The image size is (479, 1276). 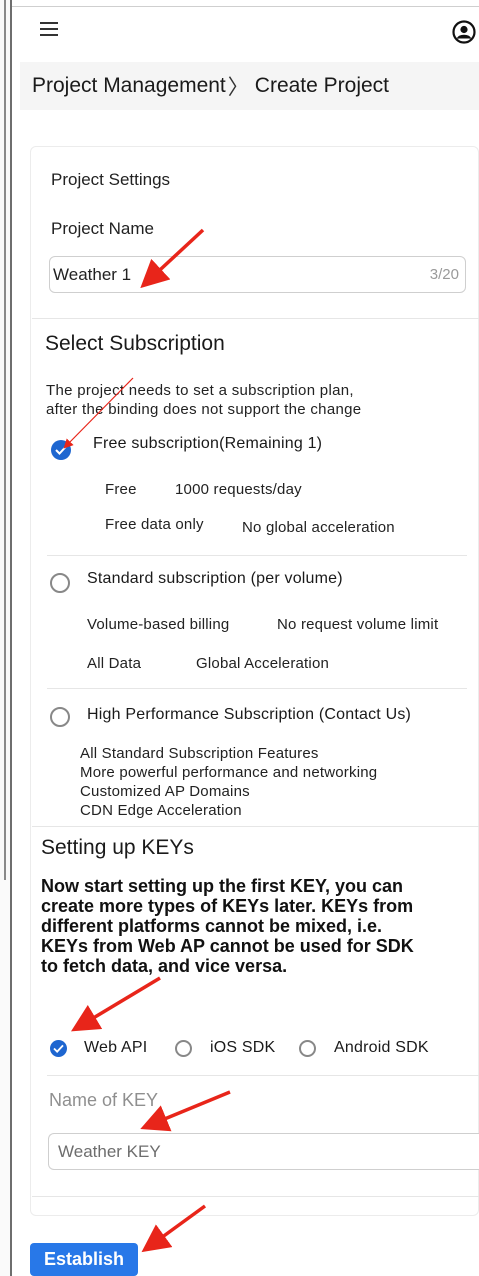 What do you see at coordinates (164, 966) in the screenshot?
I see `keys-desc-line: to fetch data, and vice versa.` at bounding box center [164, 966].